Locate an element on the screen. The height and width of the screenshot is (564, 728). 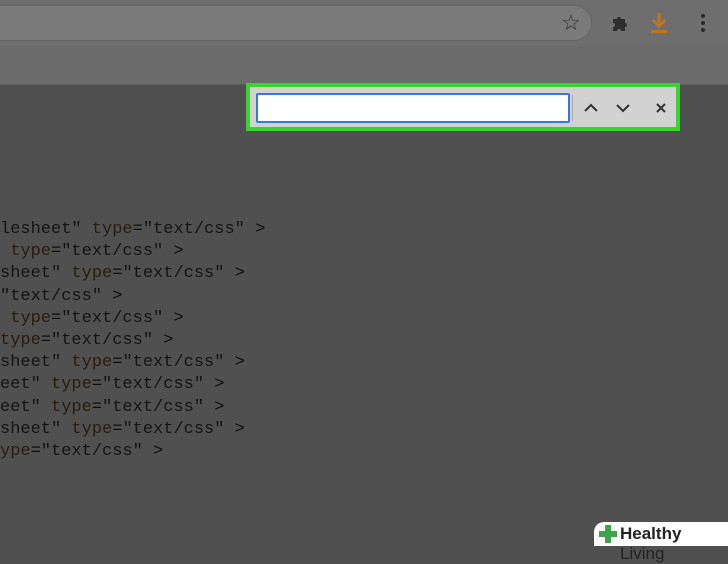
find-bar-highlight is located at coordinates (463, 107).